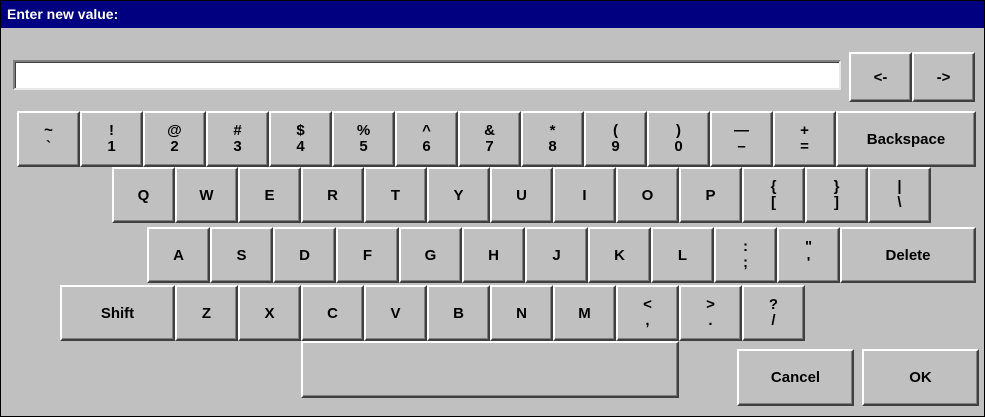  I want to click on key-period: > ., so click(710, 313).